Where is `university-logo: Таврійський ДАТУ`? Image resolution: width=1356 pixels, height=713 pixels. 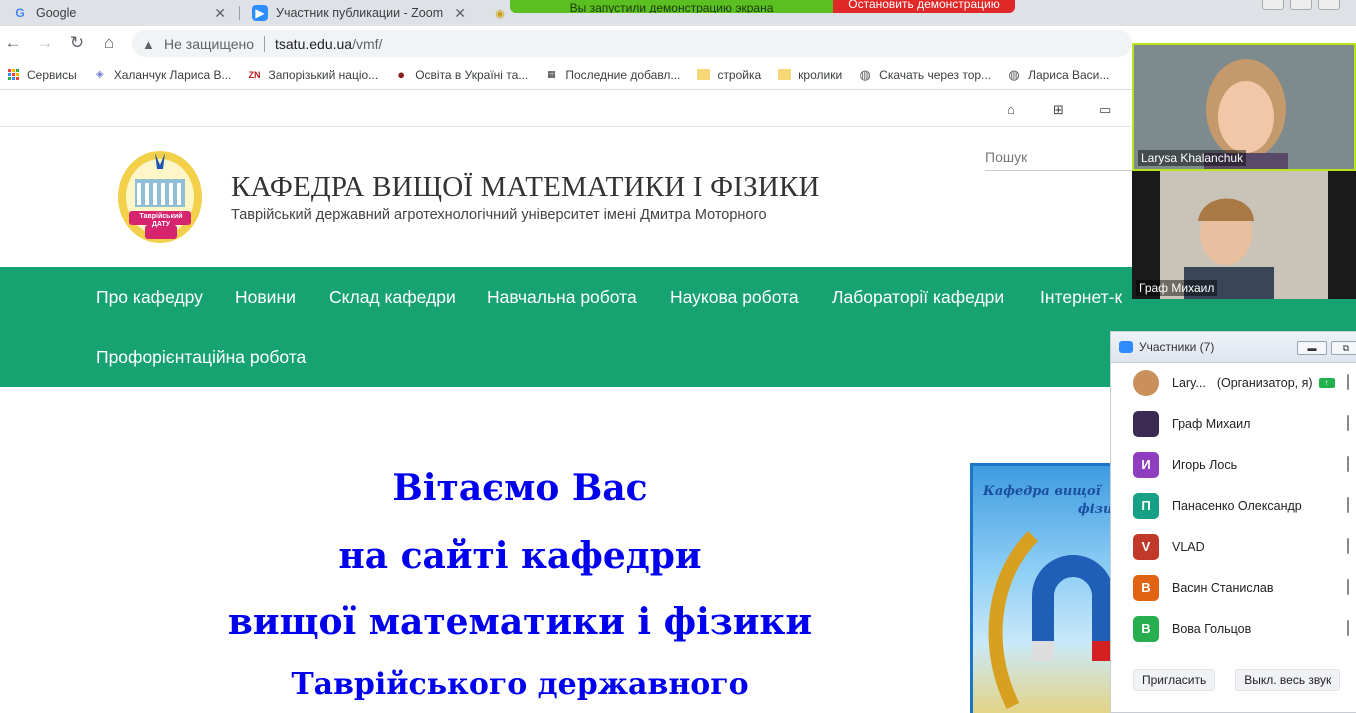 university-logo: Таврійський ДАТУ is located at coordinates (160, 197).